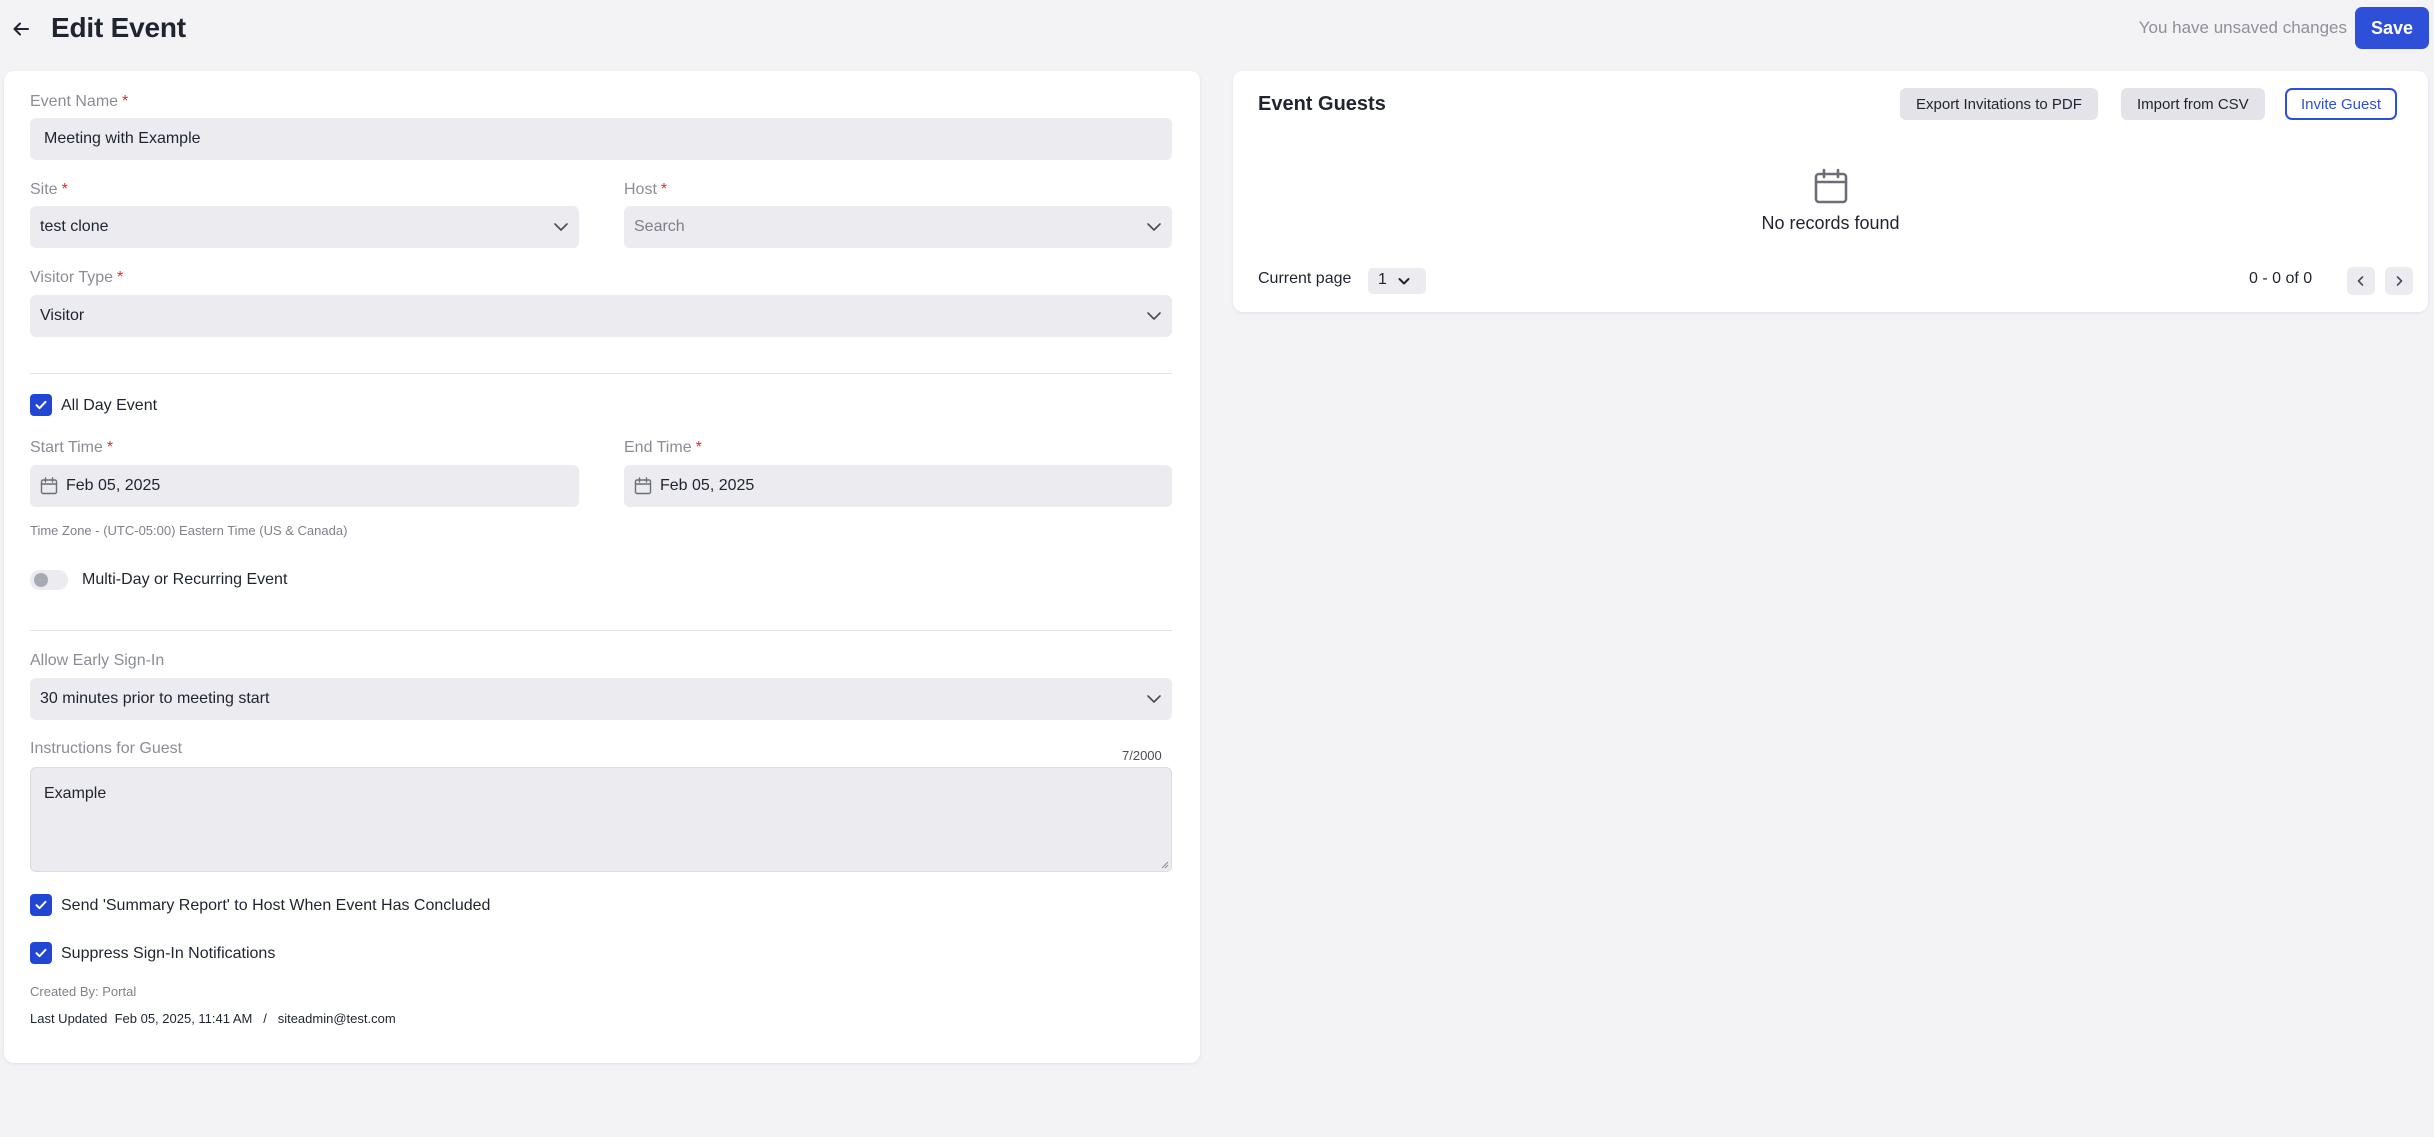 The width and height of the screenshot is (2434, 1137). What do you see at coordinates (601, 139) in the screenshot?
I see `event-name-input: Meeting with Example` at bounding box center [601, 139].